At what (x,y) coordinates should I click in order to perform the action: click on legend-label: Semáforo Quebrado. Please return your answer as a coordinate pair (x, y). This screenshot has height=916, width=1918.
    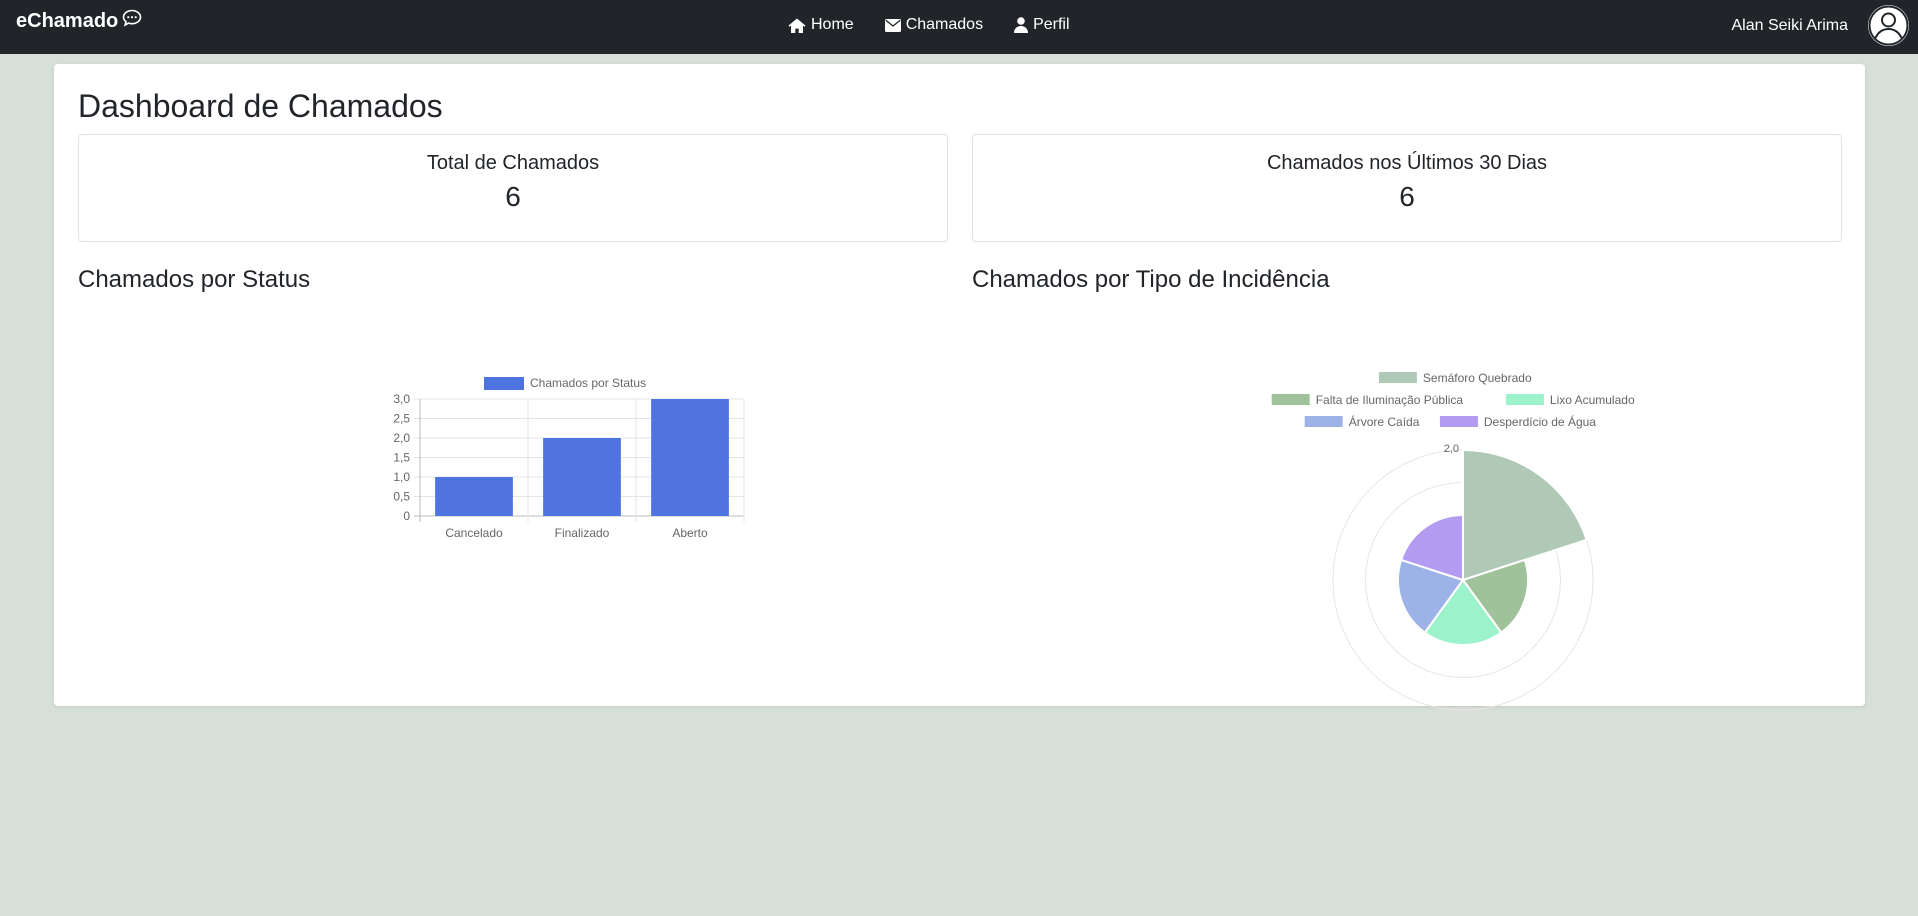
    Looking at the image, I should click on (1477, 378).